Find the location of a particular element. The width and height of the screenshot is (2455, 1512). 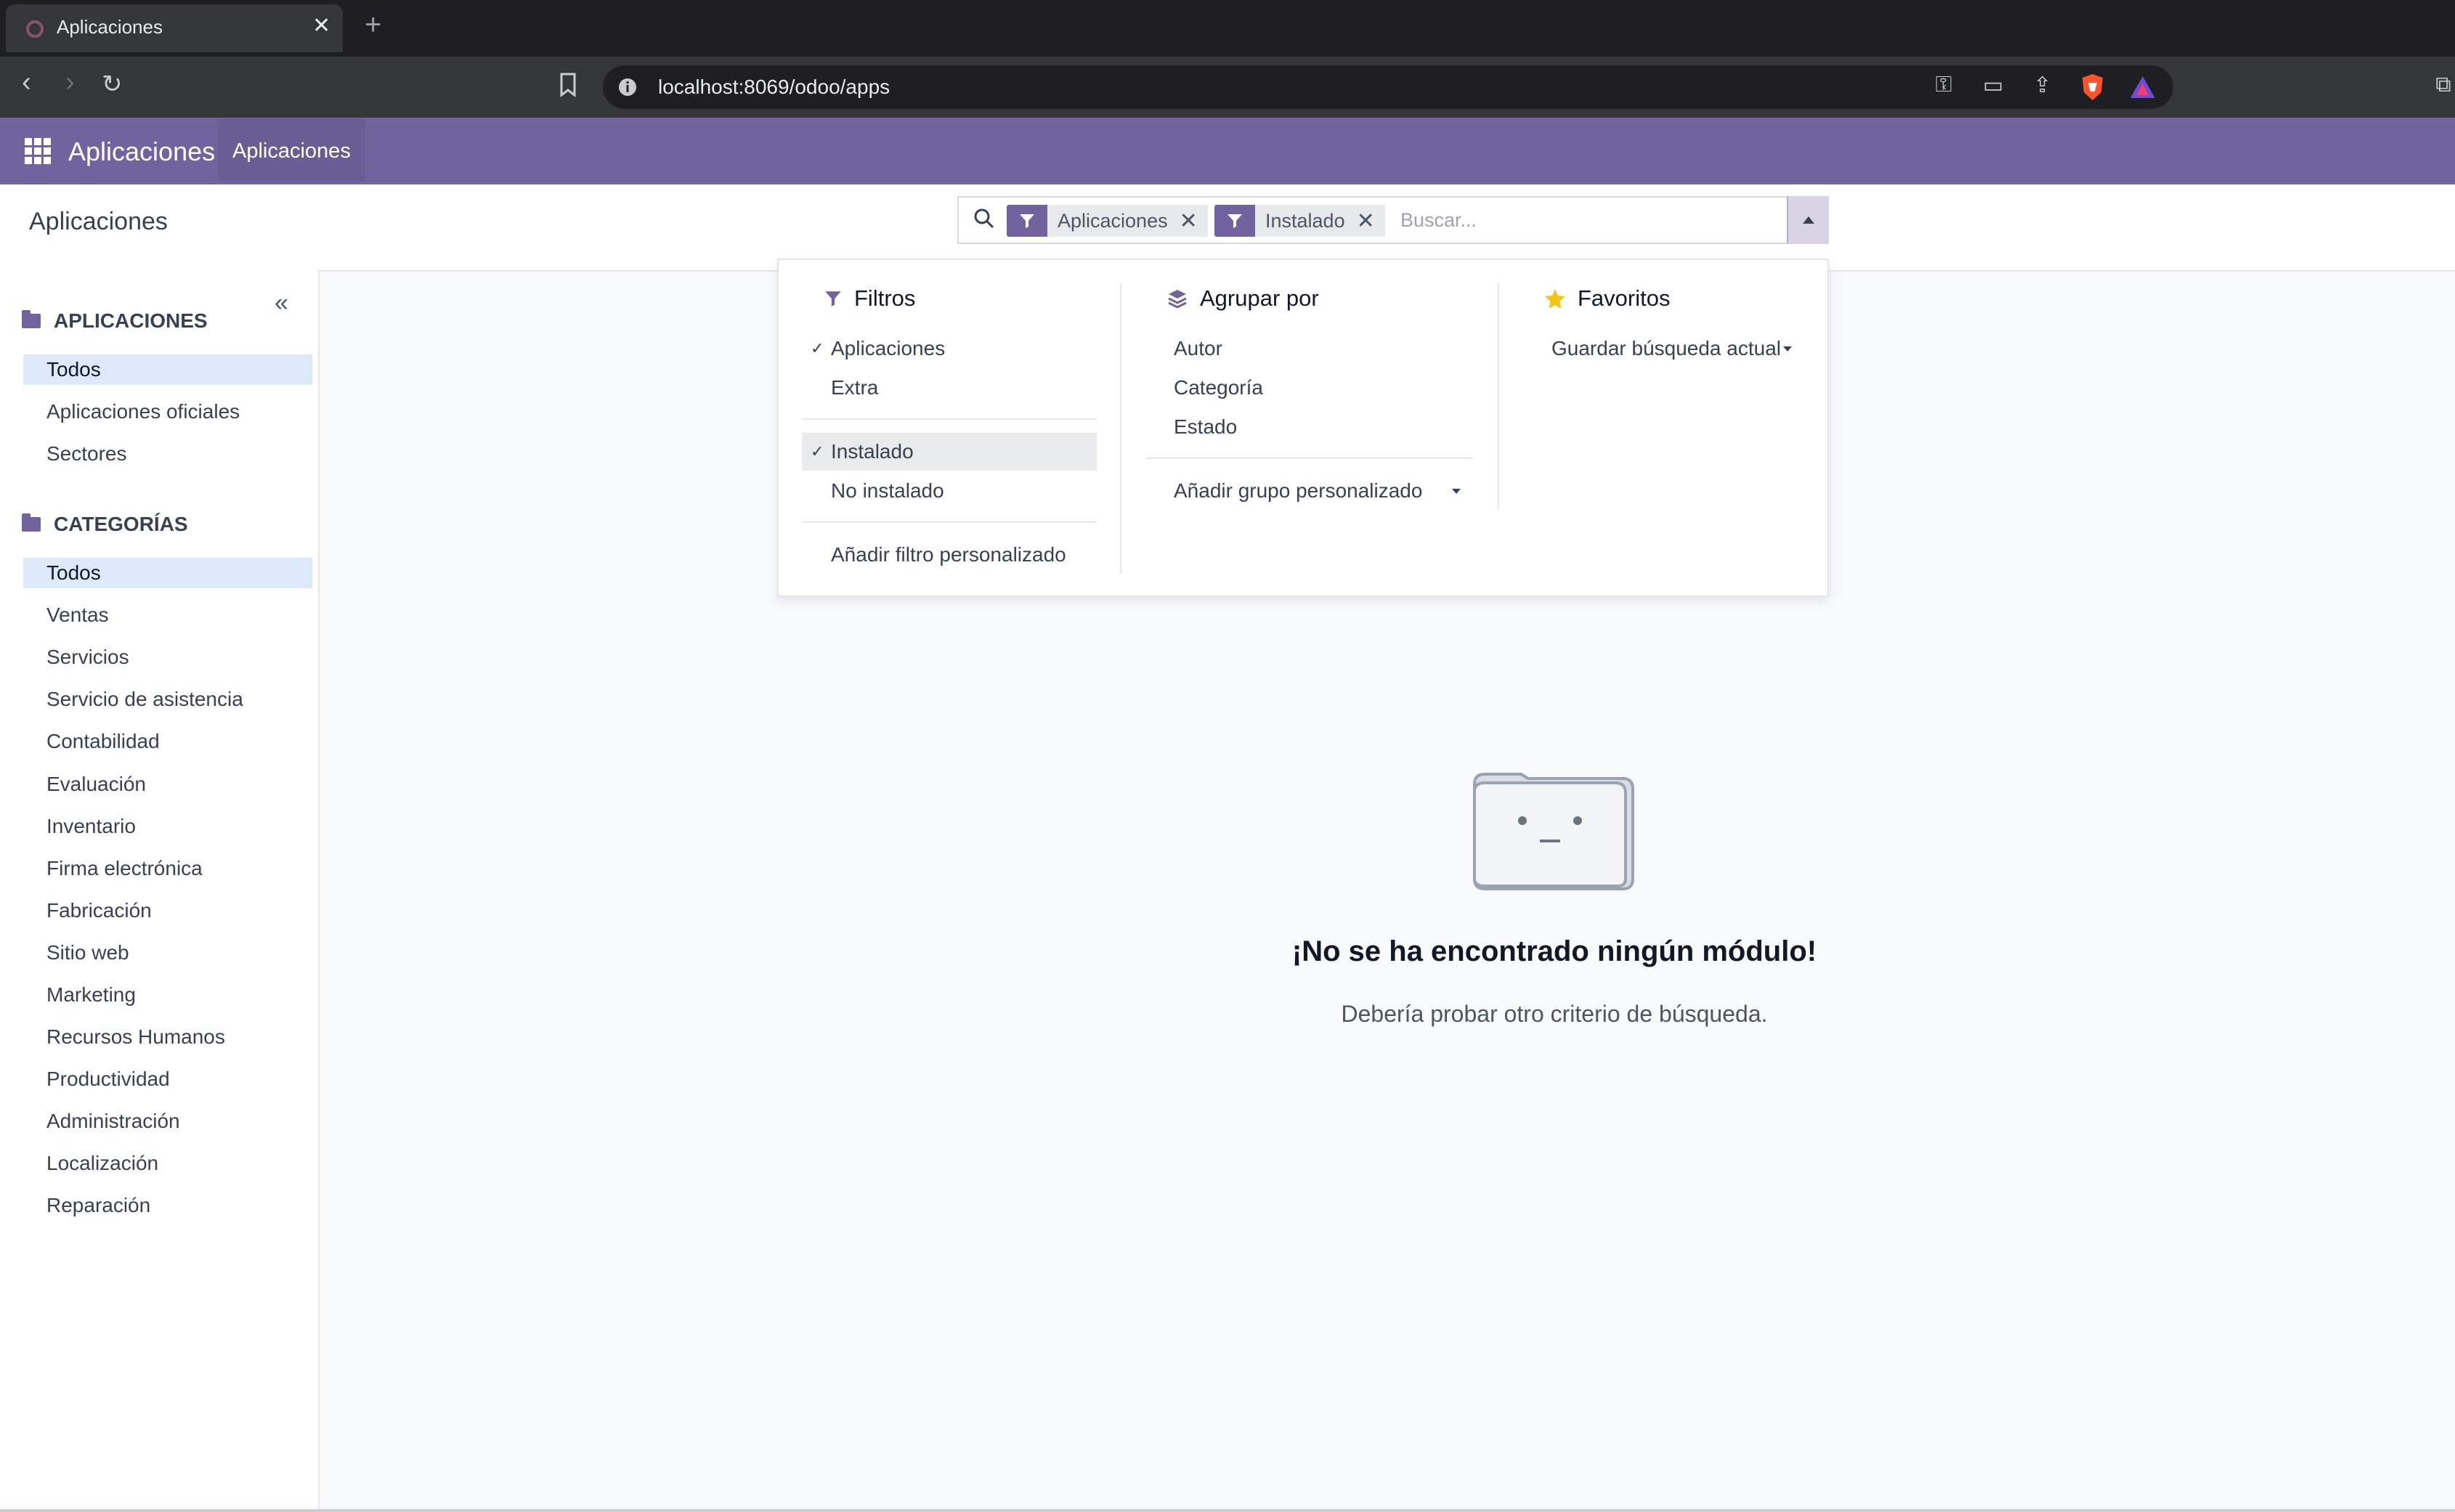

sidebar-item-servicio-asistencia: Servicio de asistencia is located at coordinates (167, 699).